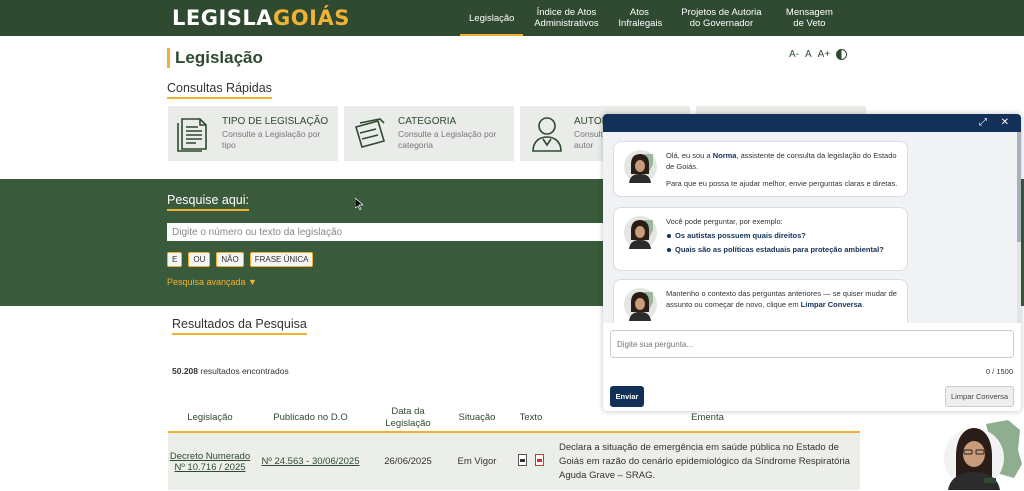 Image resolution: width=1024 pixels, height=491 pixels. I want to click on text-downloads, so click(531, 461).